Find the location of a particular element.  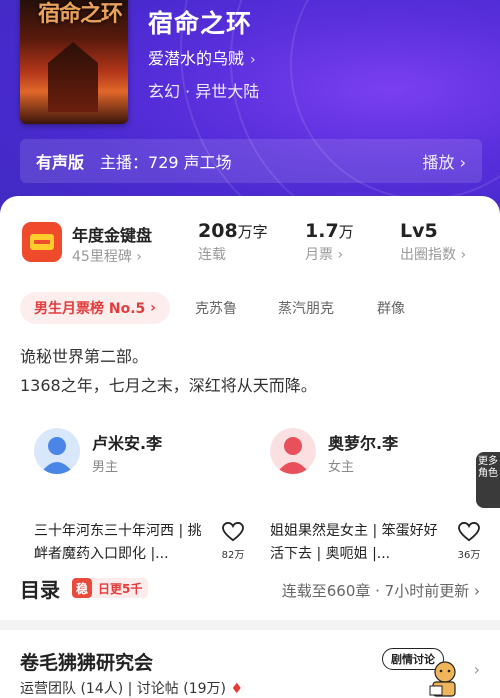

stat-popularity-index: Lv5 出圈指数 › is located at coordinates (433, 242).